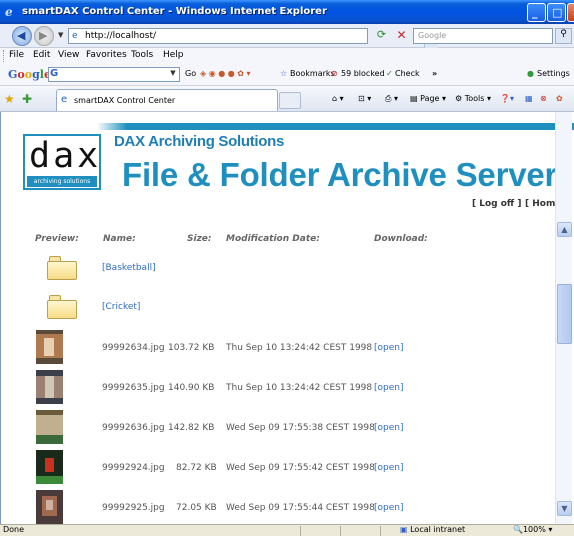 The height and width of the screenshot is (536, 574). What do you see at coordinates (173, 74) in the screenshot?
I see `google-search-dropdown: ▼` at bounding box center [173, 74].